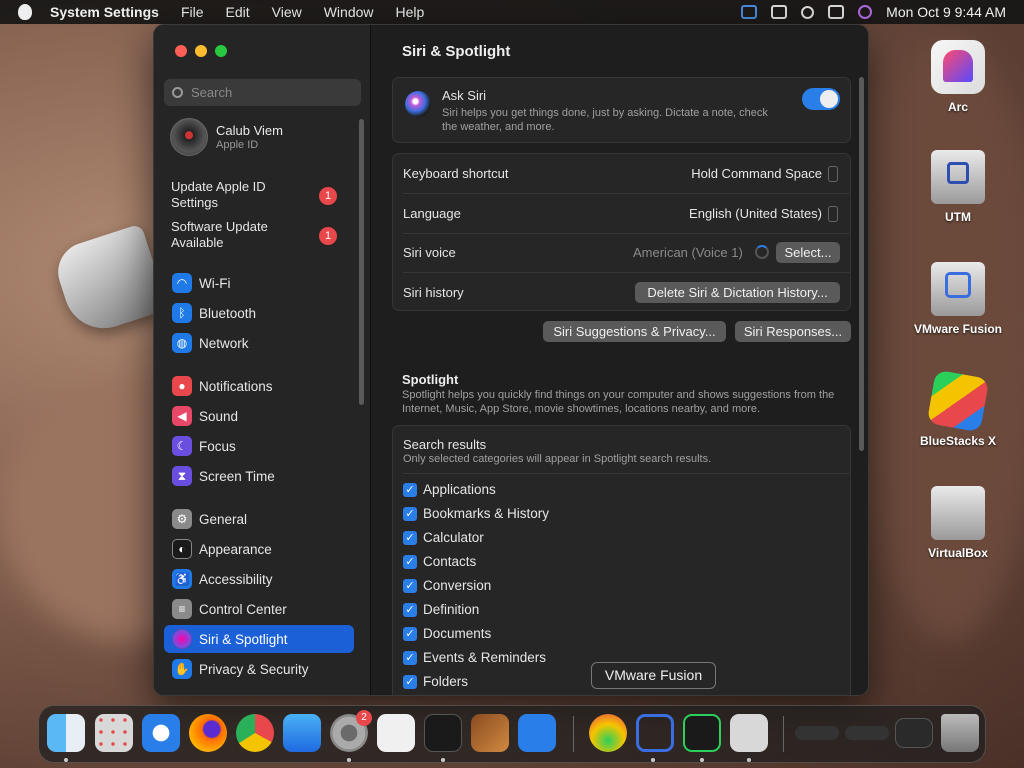 The image size is (1024, 768). What do you see at coordinates (946, 12) in the screenshot?
I see `menubar-clock: Mon Oct 9 9:44 AM` at bounding box center [946, 12].